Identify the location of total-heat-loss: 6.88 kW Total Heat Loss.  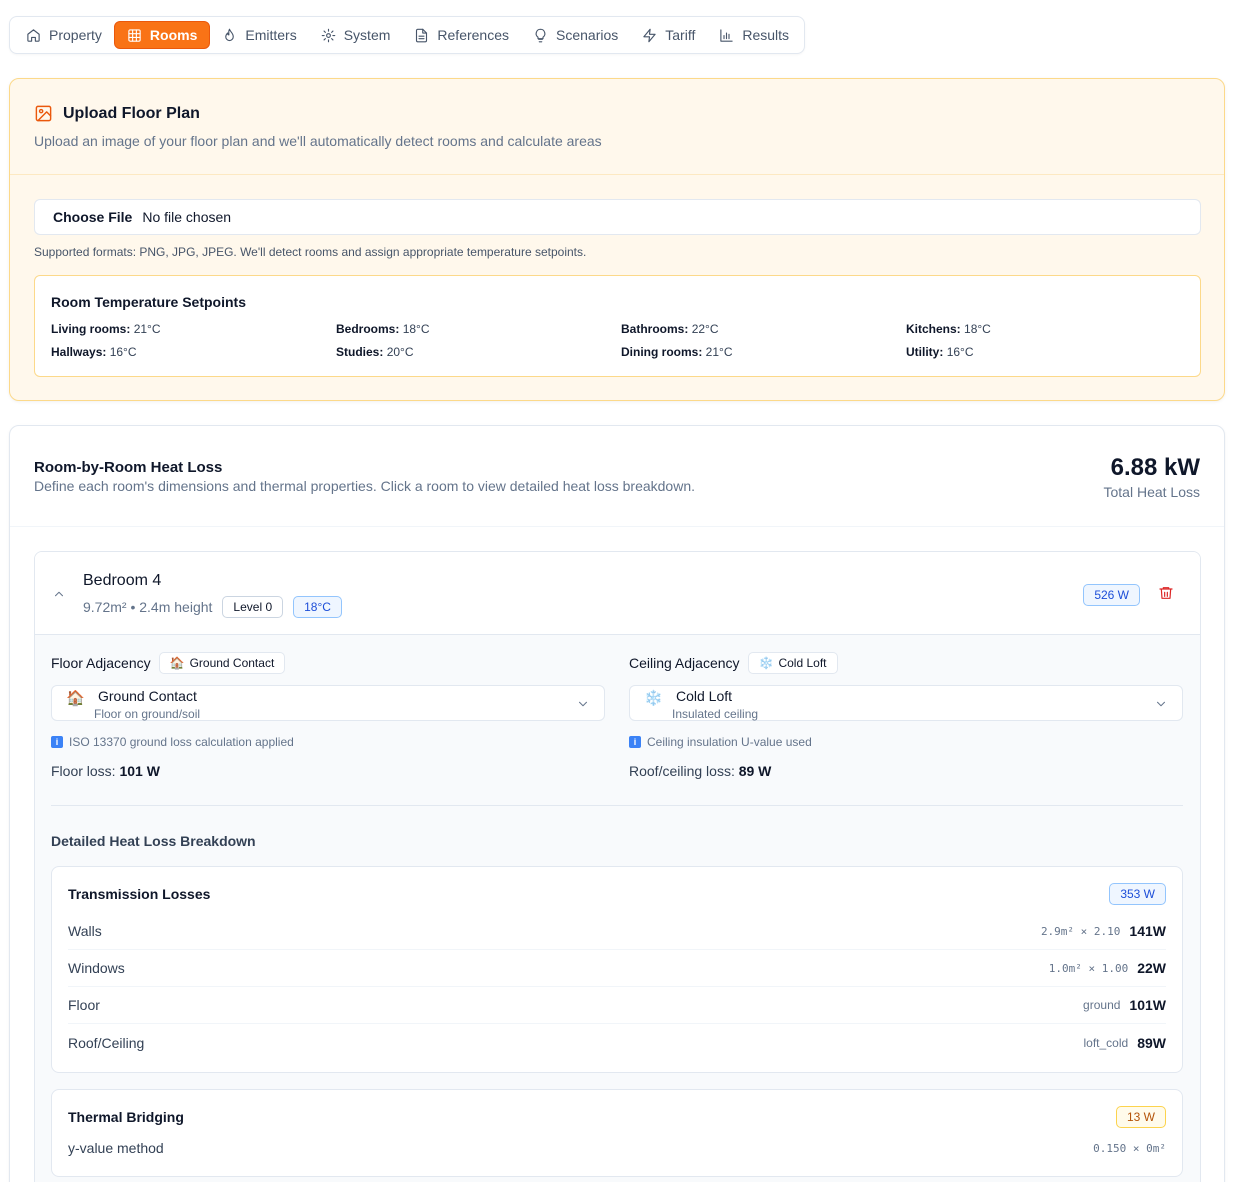
(1152, 477).